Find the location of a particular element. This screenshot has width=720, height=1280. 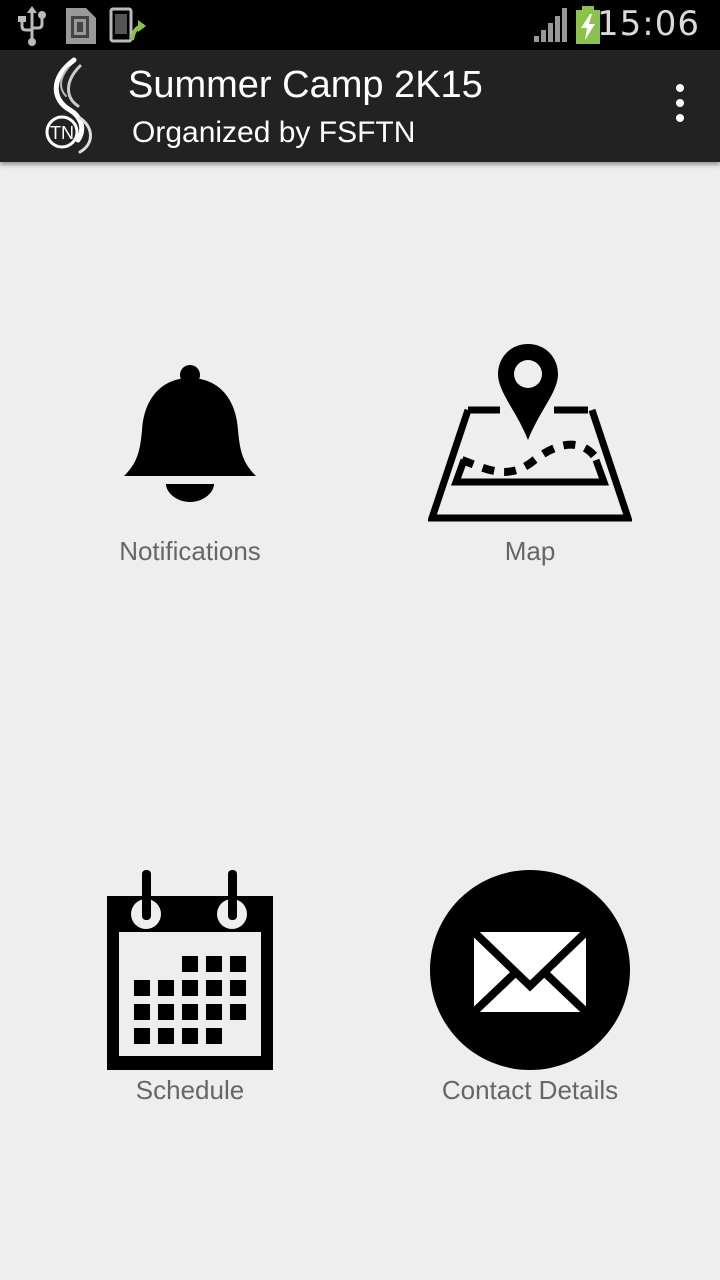

app-logo-icon: TN is located at coordinates (68, 105).